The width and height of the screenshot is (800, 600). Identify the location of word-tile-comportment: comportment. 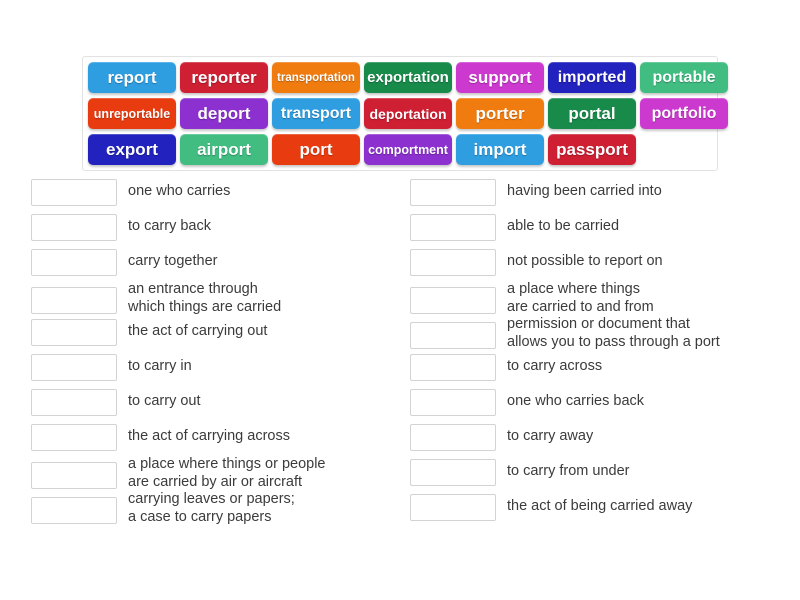
(408, 149).